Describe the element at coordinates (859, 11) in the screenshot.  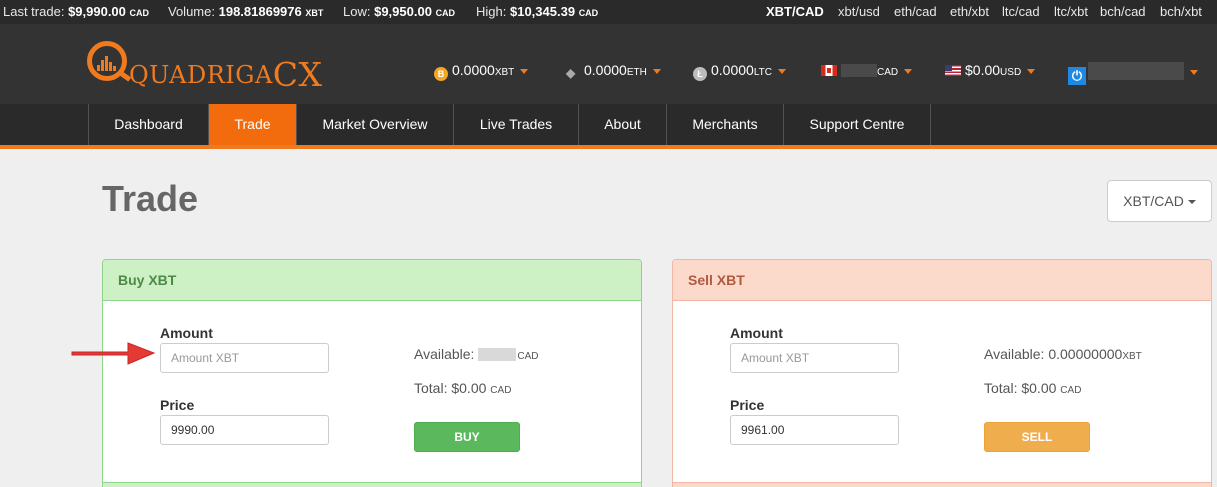
I see `pair-link-xbt-usd: xbt/usd` at that location.